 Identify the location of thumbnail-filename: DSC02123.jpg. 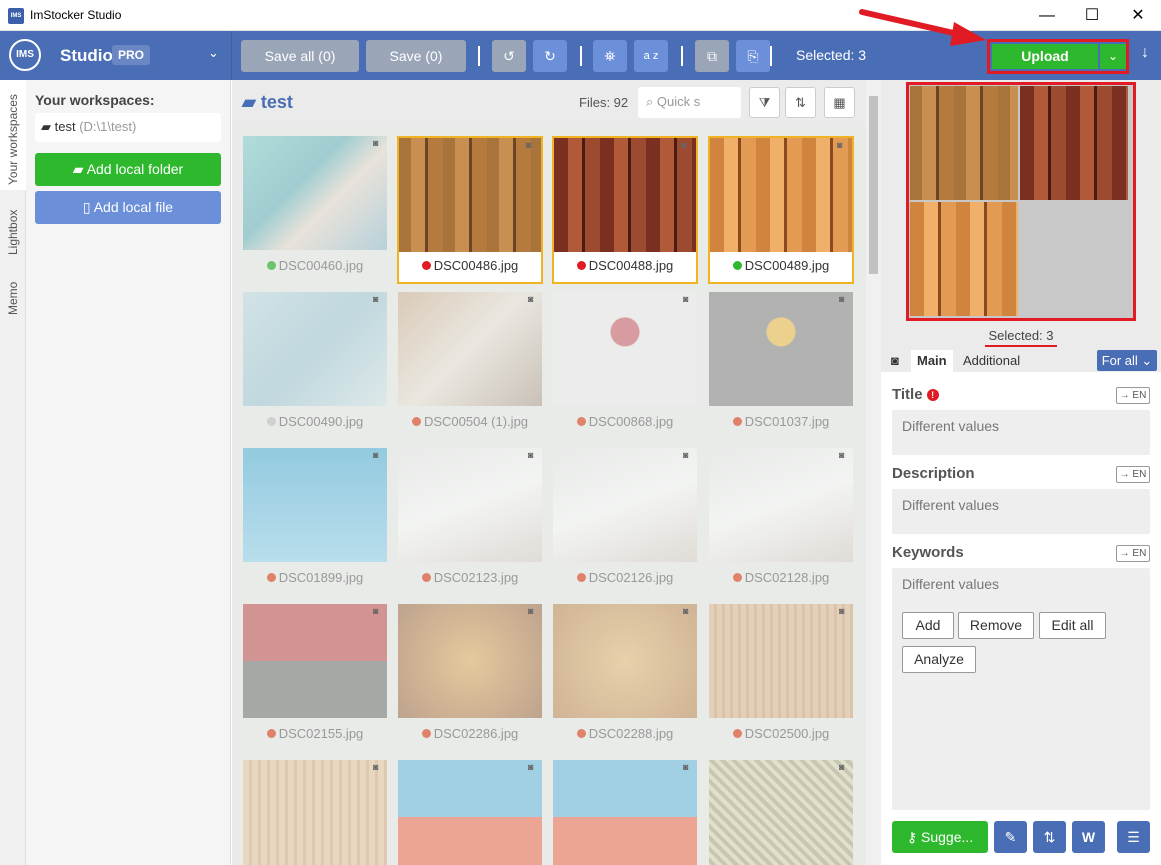
(476, 577).